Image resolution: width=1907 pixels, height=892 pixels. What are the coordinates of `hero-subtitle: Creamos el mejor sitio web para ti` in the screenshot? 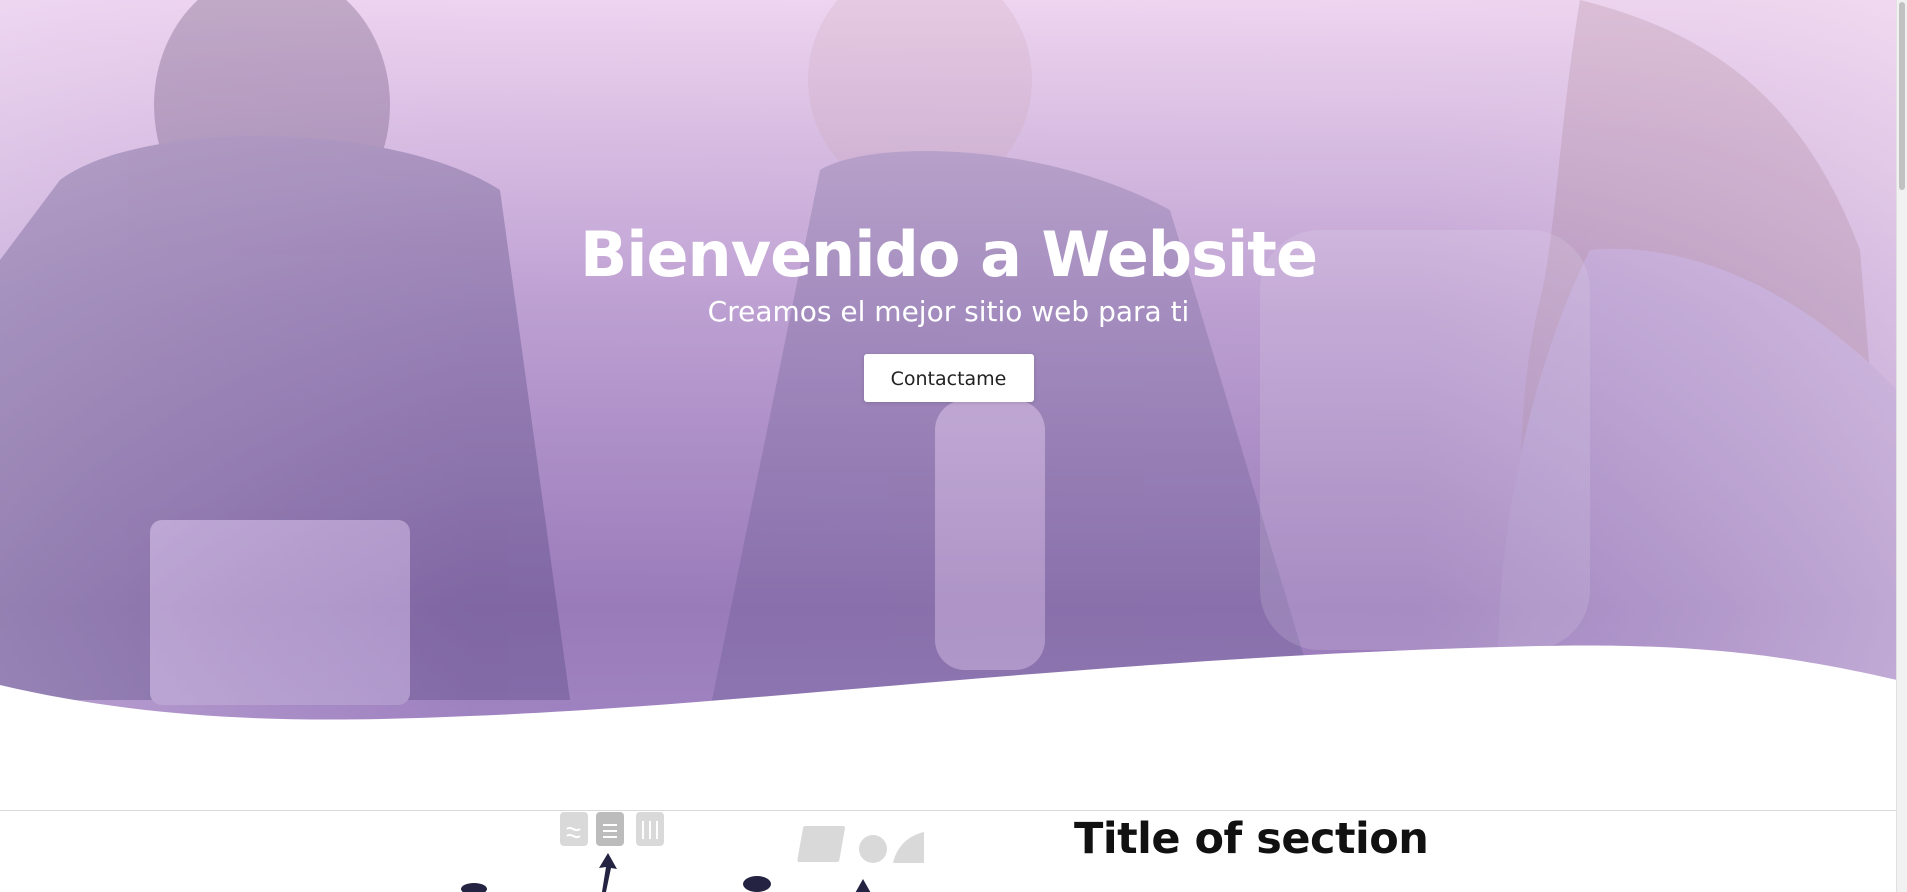 It's located at (948, 311).